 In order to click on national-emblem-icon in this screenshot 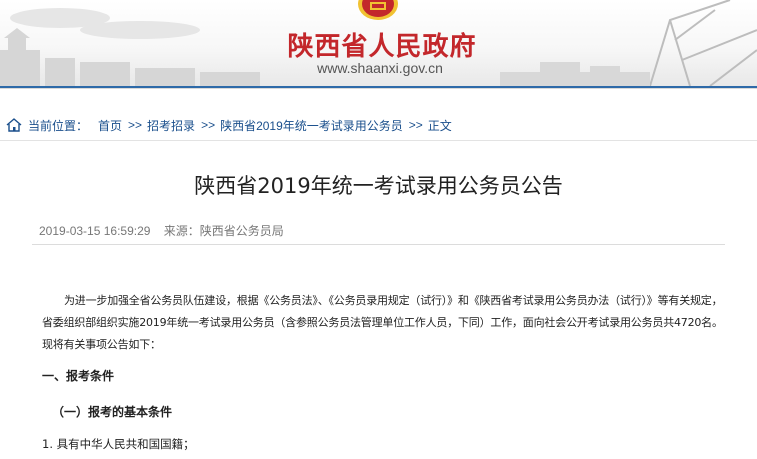, I will do `click(378, 10)`.